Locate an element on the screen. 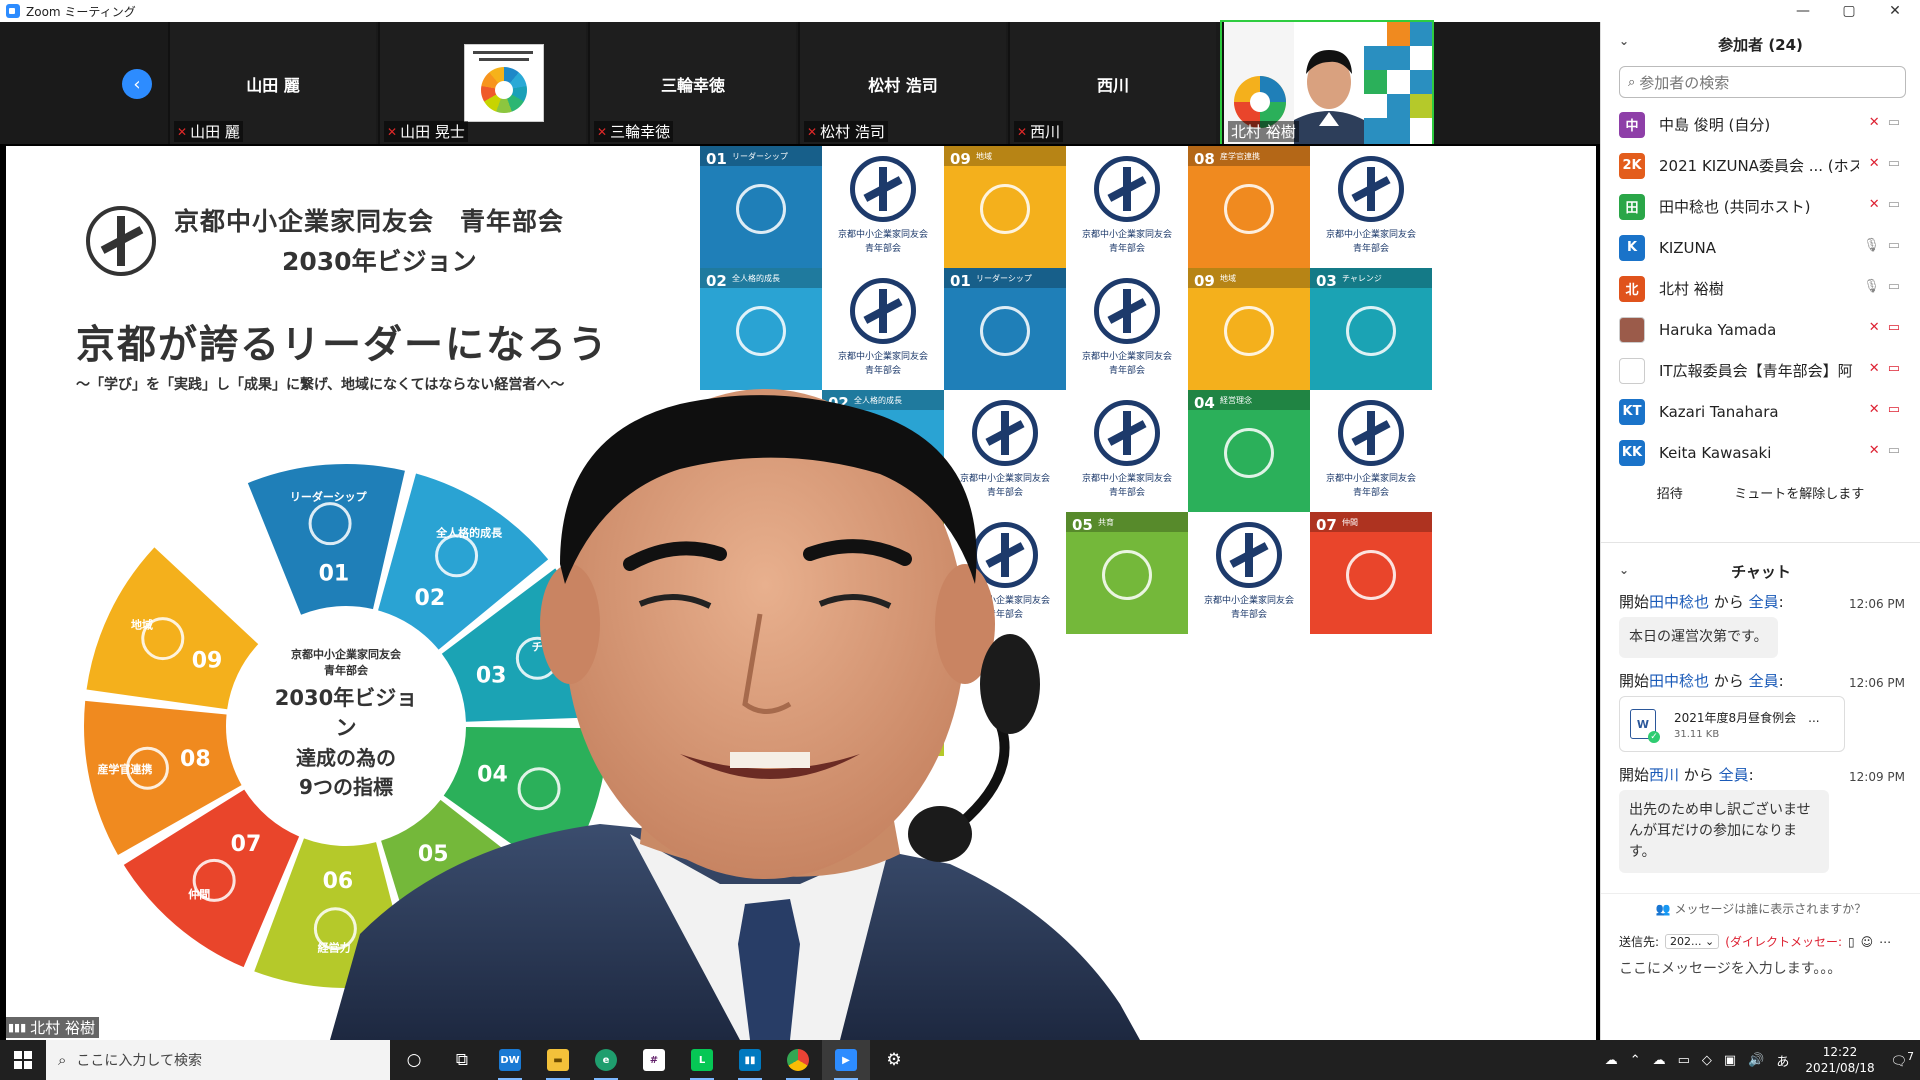  chevron-up-icon: ⌃ is located at coordinates (1635, 1060).